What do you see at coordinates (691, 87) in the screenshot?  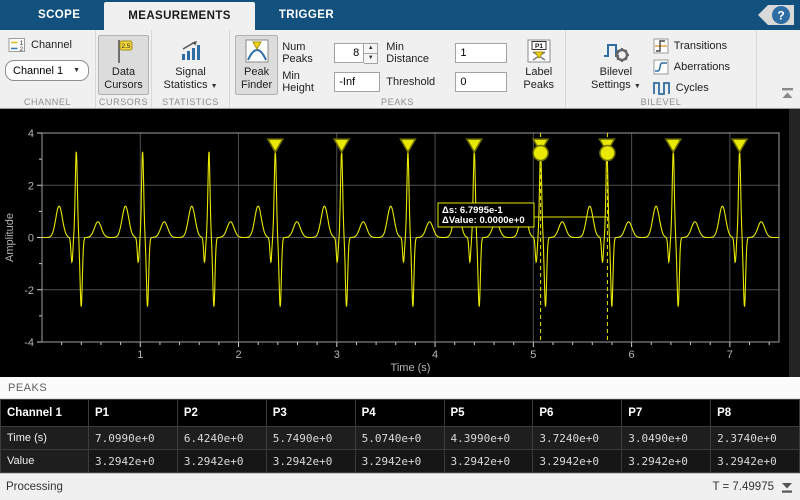 I see `cycles-button: Cycles` at bounding box center [691, 87].